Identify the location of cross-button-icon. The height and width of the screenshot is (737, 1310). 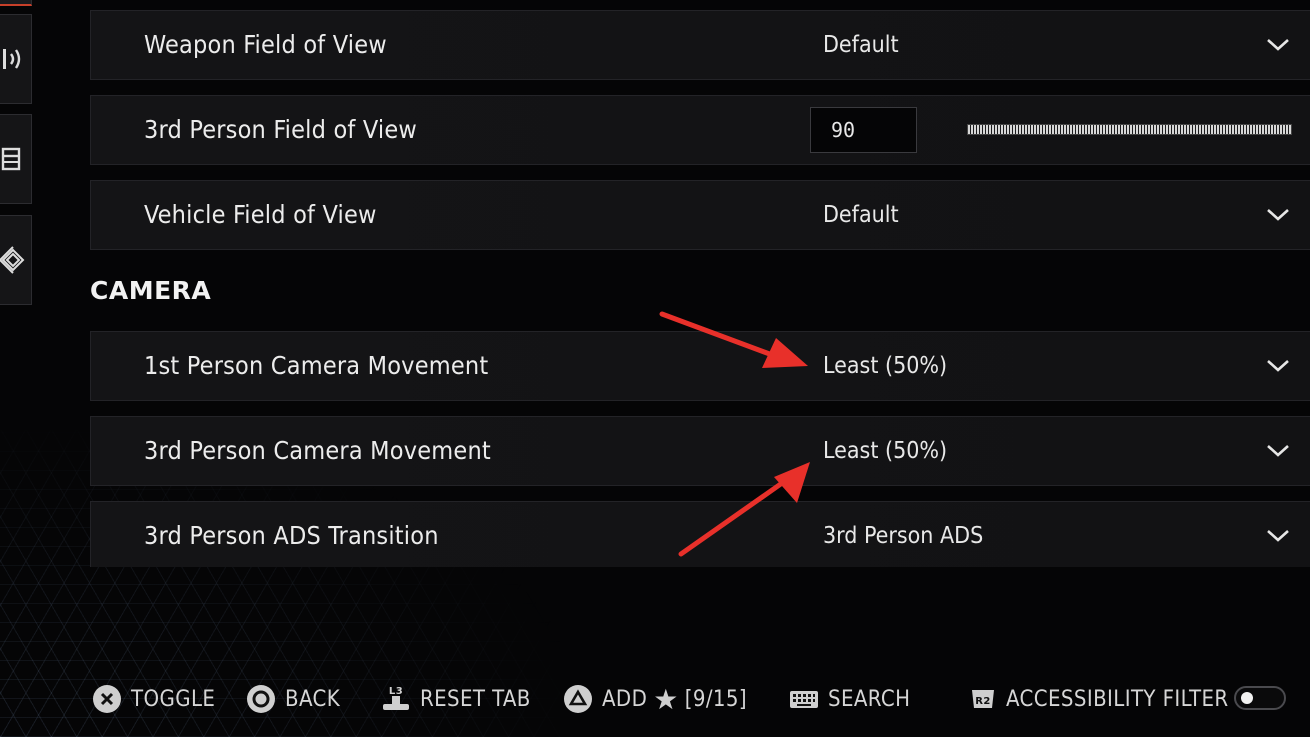
(107, 699).